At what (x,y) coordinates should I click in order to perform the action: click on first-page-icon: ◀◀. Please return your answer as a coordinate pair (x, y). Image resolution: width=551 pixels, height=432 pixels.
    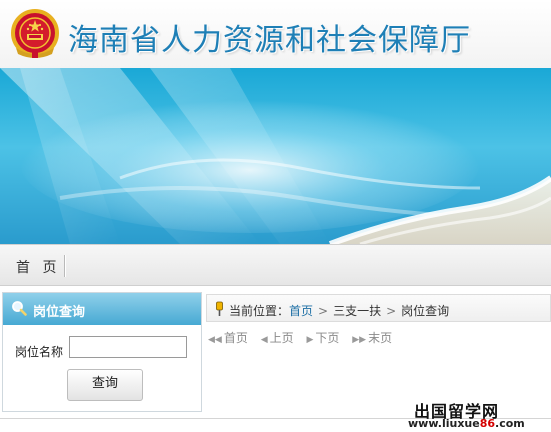
    Looking at the image, I should click on (215, 340).